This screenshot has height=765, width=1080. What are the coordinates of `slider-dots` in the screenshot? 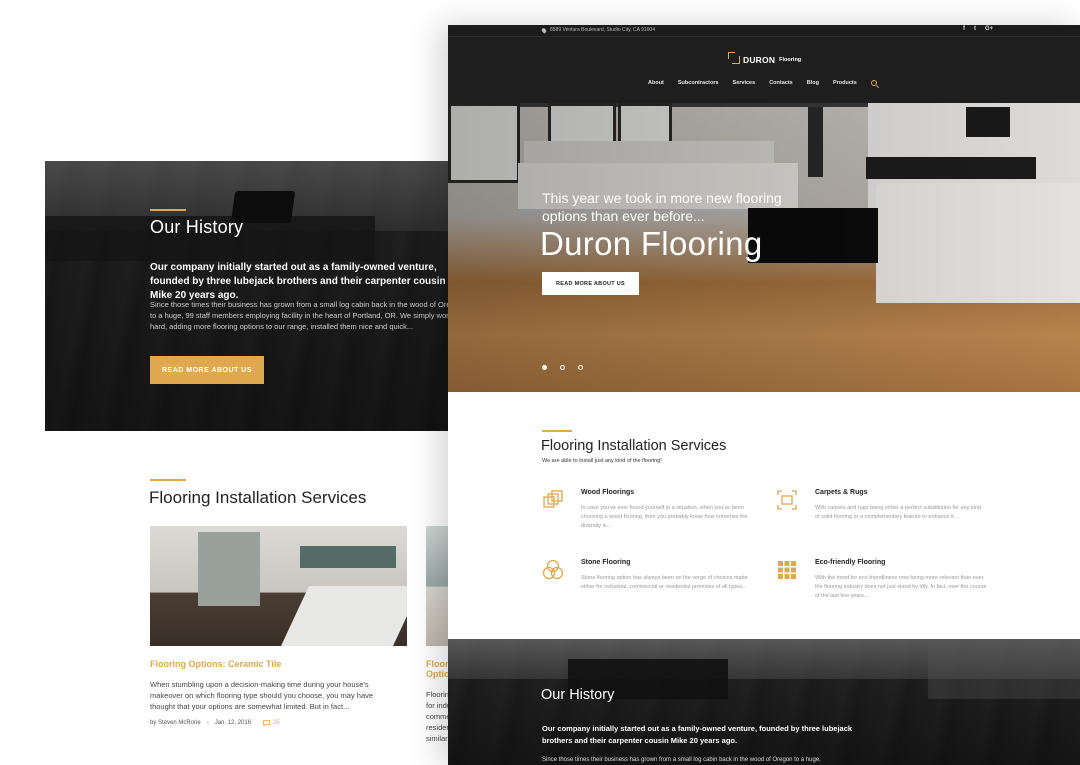 It's located at (562, 367).